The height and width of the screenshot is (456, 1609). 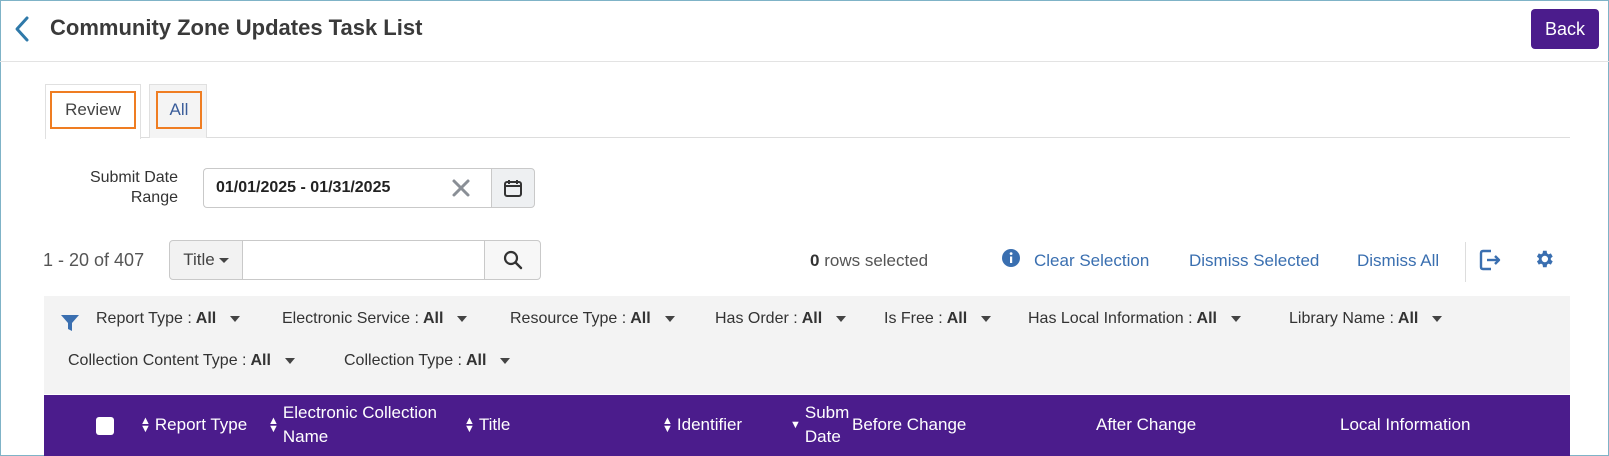 I want to click on column-header-title: ▲ ▼ Title, so click(x=487, y=425).